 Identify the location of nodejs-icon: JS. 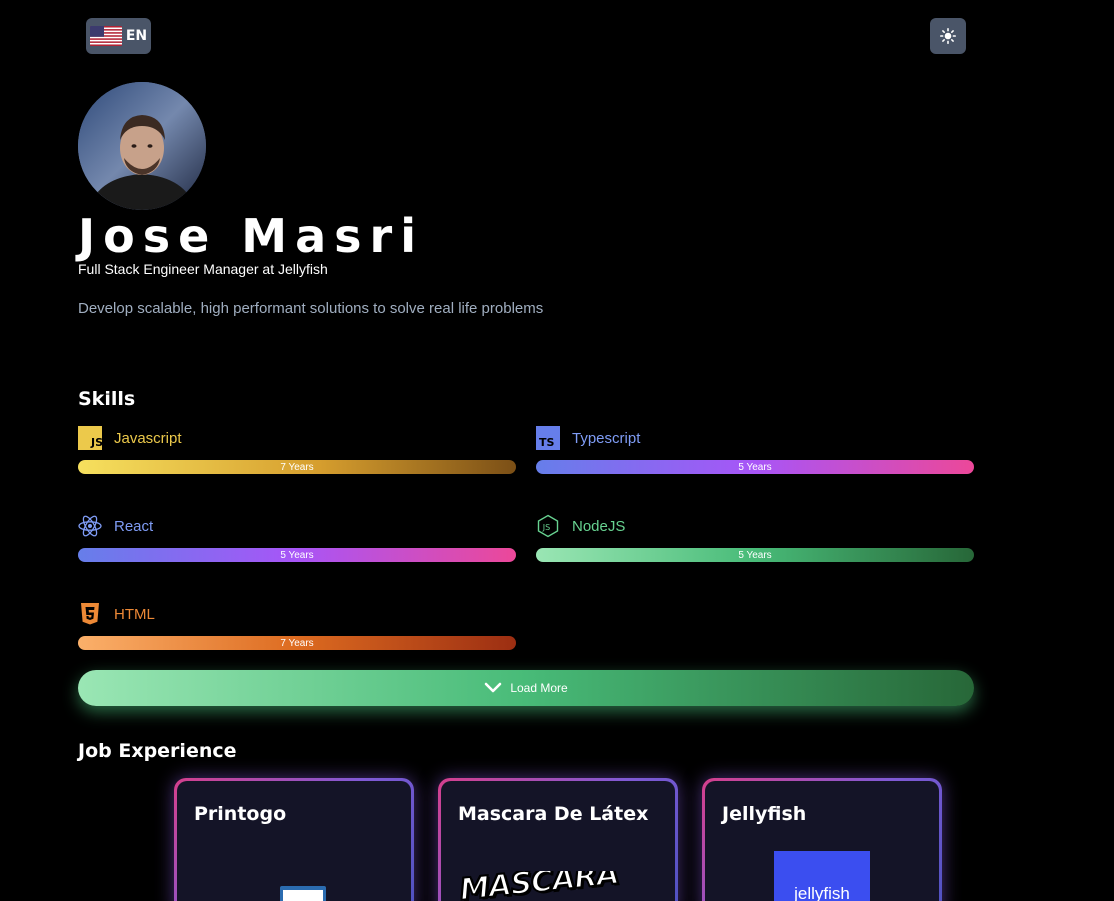
(548, 526).